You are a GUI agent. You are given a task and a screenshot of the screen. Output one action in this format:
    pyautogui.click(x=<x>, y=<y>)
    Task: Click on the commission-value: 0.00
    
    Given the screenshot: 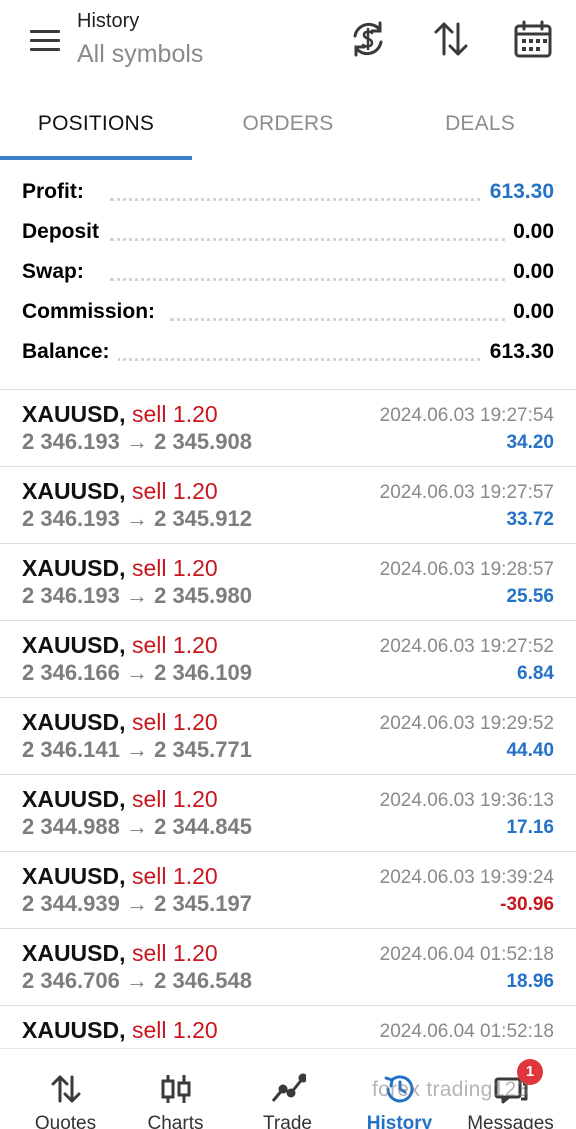 What is the action you would take?
    pyautogui.click(x=529, y=312)
    